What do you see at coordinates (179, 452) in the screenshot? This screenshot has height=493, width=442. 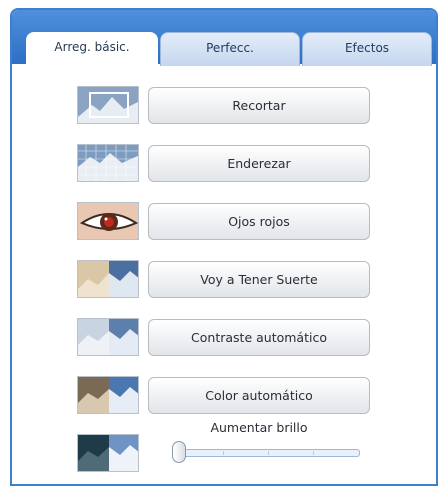 I see `brightness-slider-handle` at bounding box center [179, 452].